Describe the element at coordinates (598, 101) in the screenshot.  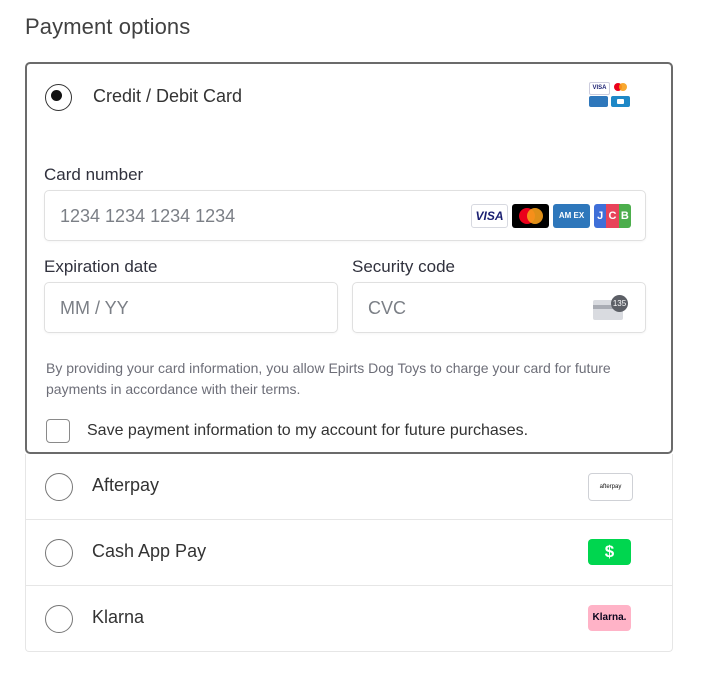
I see `amex-icon` at that location.